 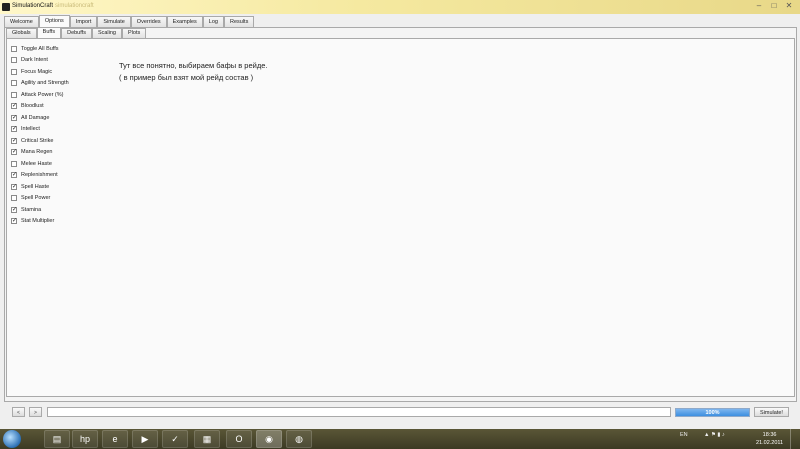 I want to click on ie-icon: e, so click(x=115, y=439).